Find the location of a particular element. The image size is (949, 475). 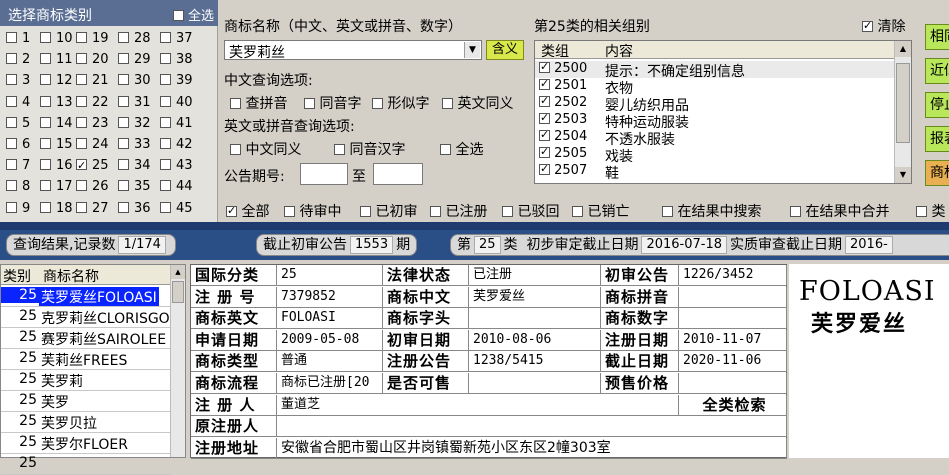

category-checkbox-28: 28 is located at coordinates (134, 39).